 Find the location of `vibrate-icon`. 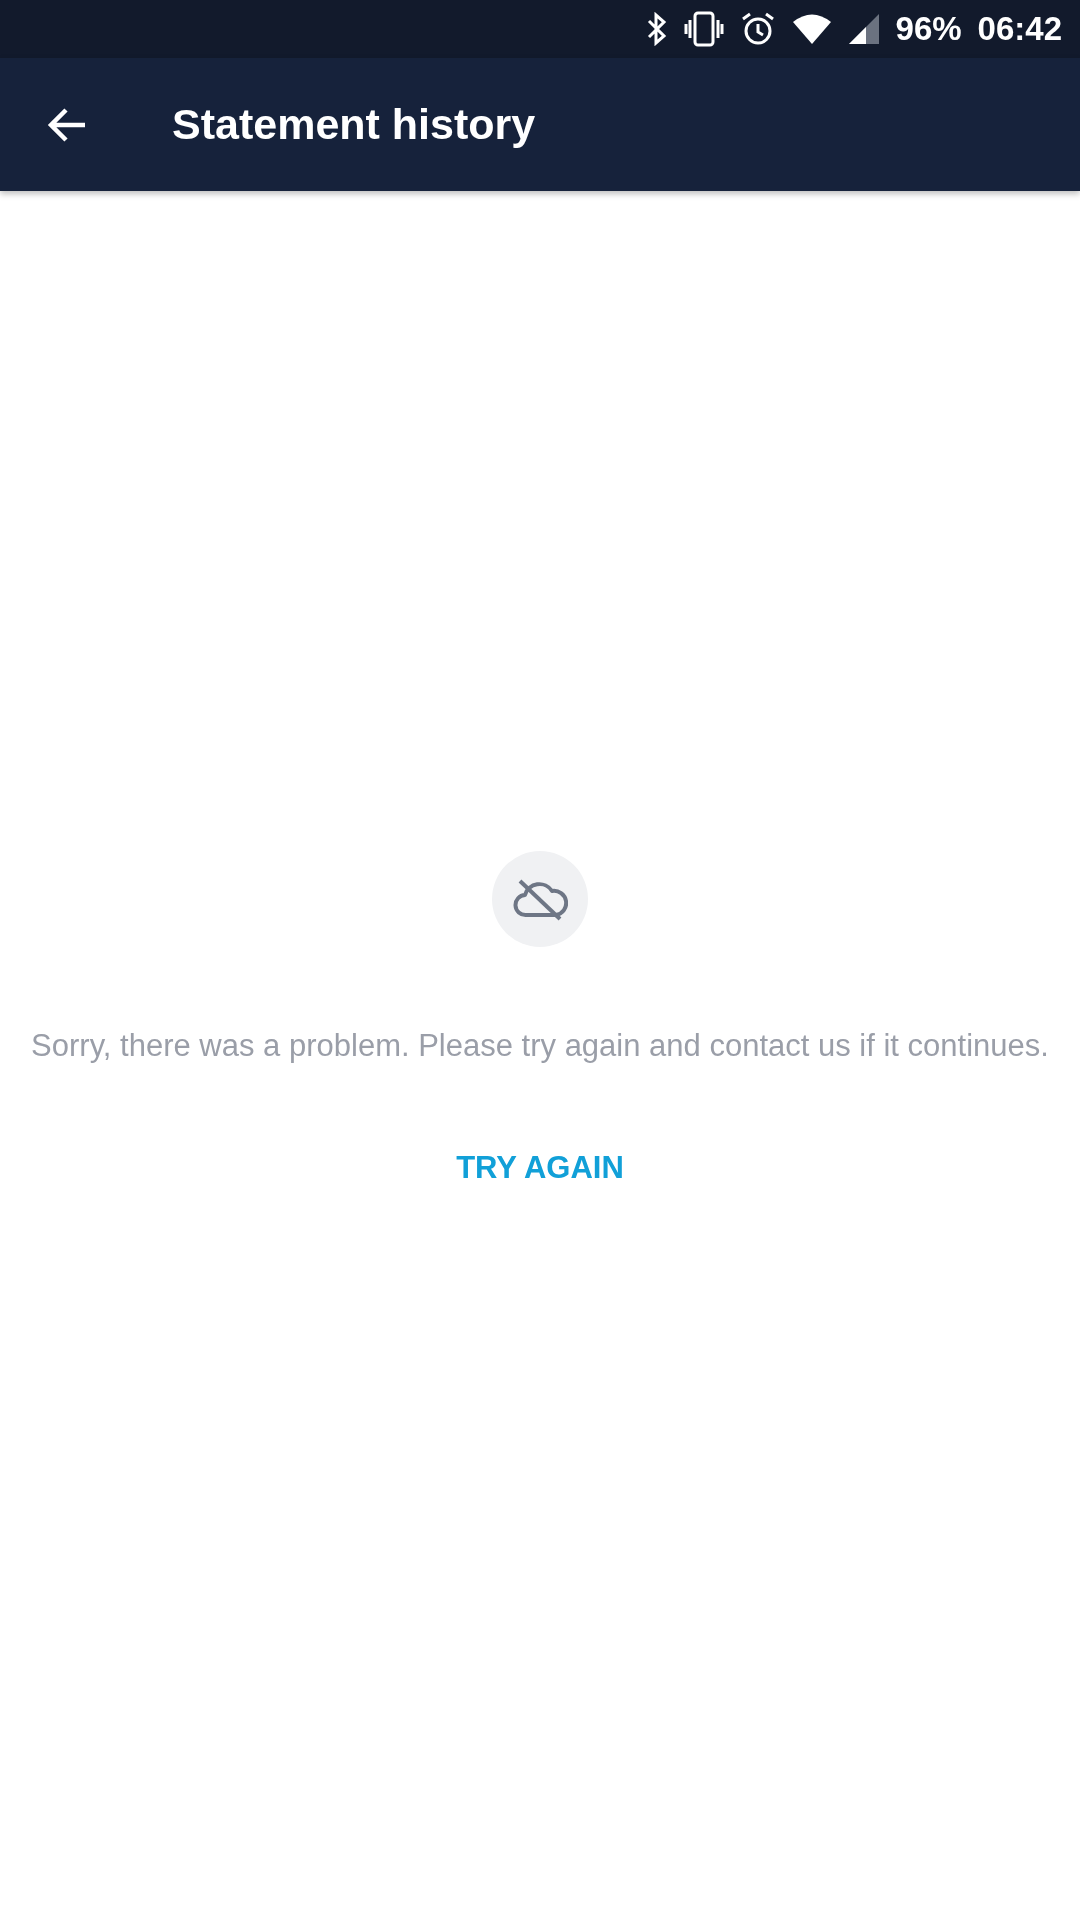

vibrate-icon is located at coordinates (703, 29).